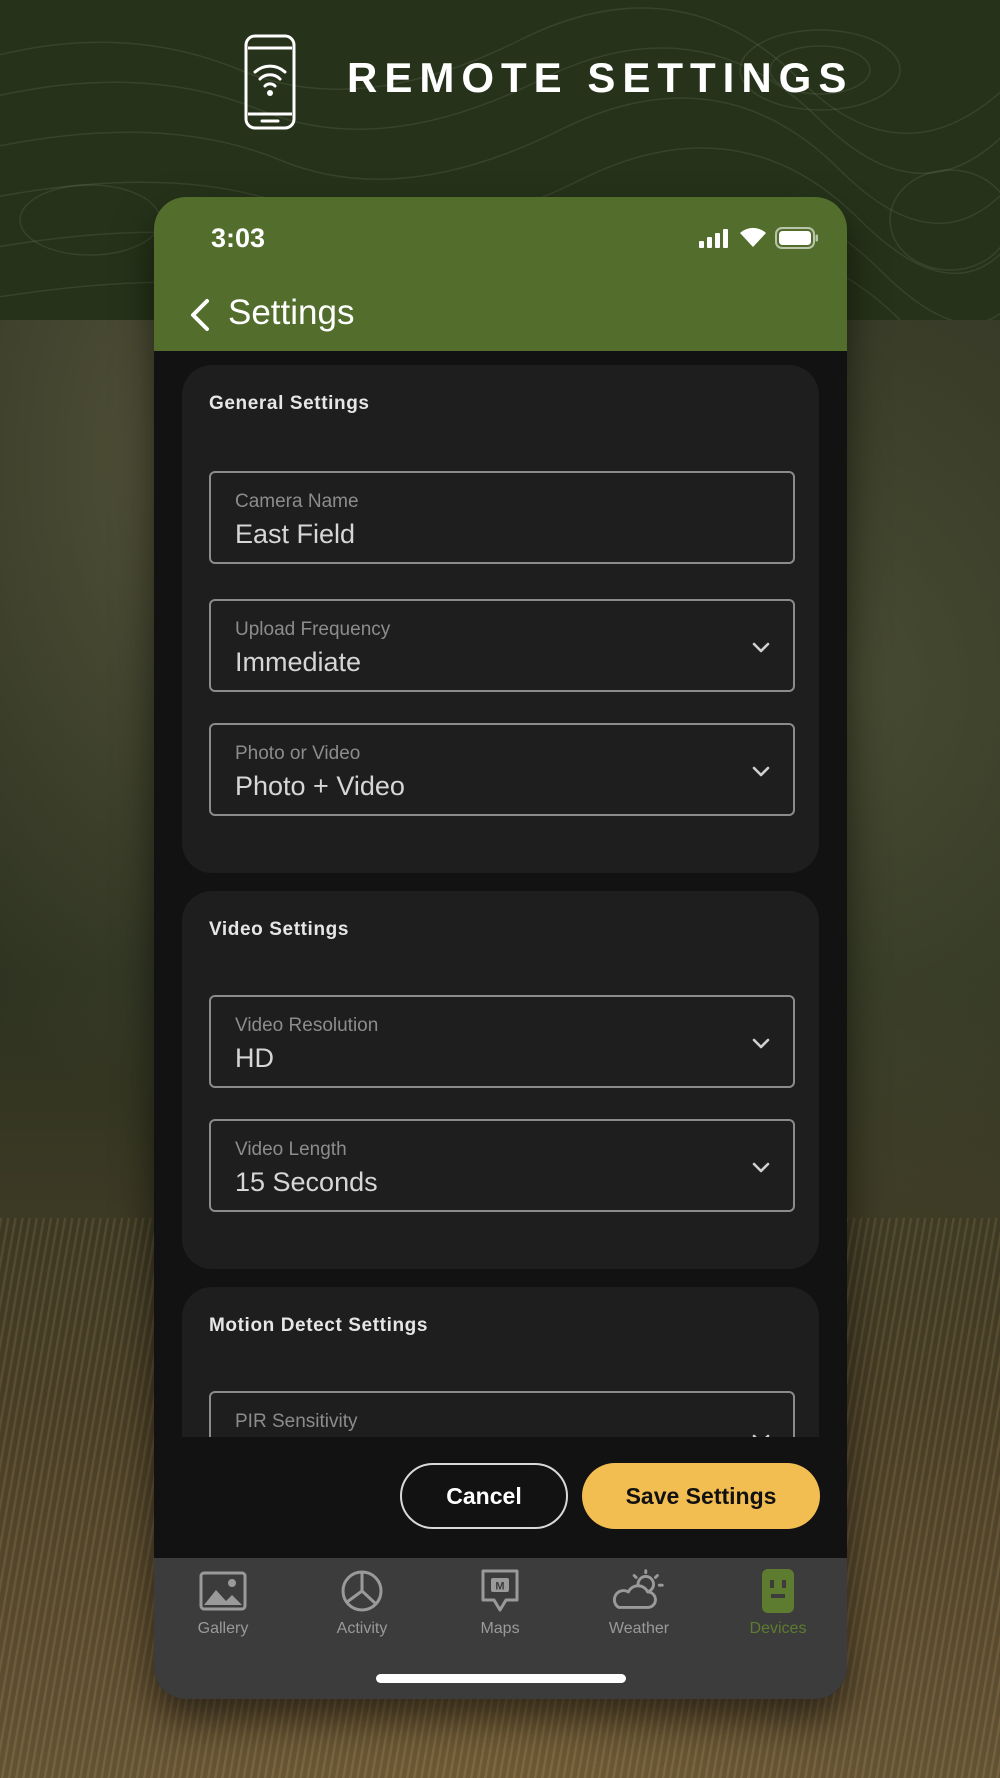  Describe the element at coordinates (223, 1628) in the screenshot. I see `tab-gallery-label: Gallery` at that location.